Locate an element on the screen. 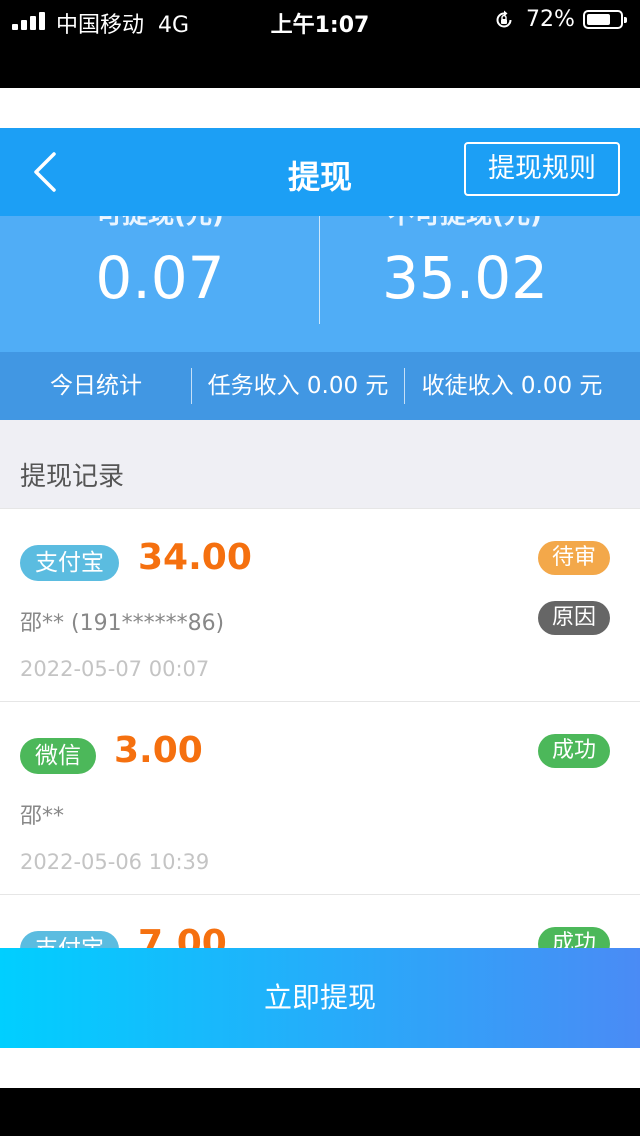 The width and height of the screenshot is (640, 1136). record-time: 2022-05-06 10:39 is located at coordinates (115, 862).